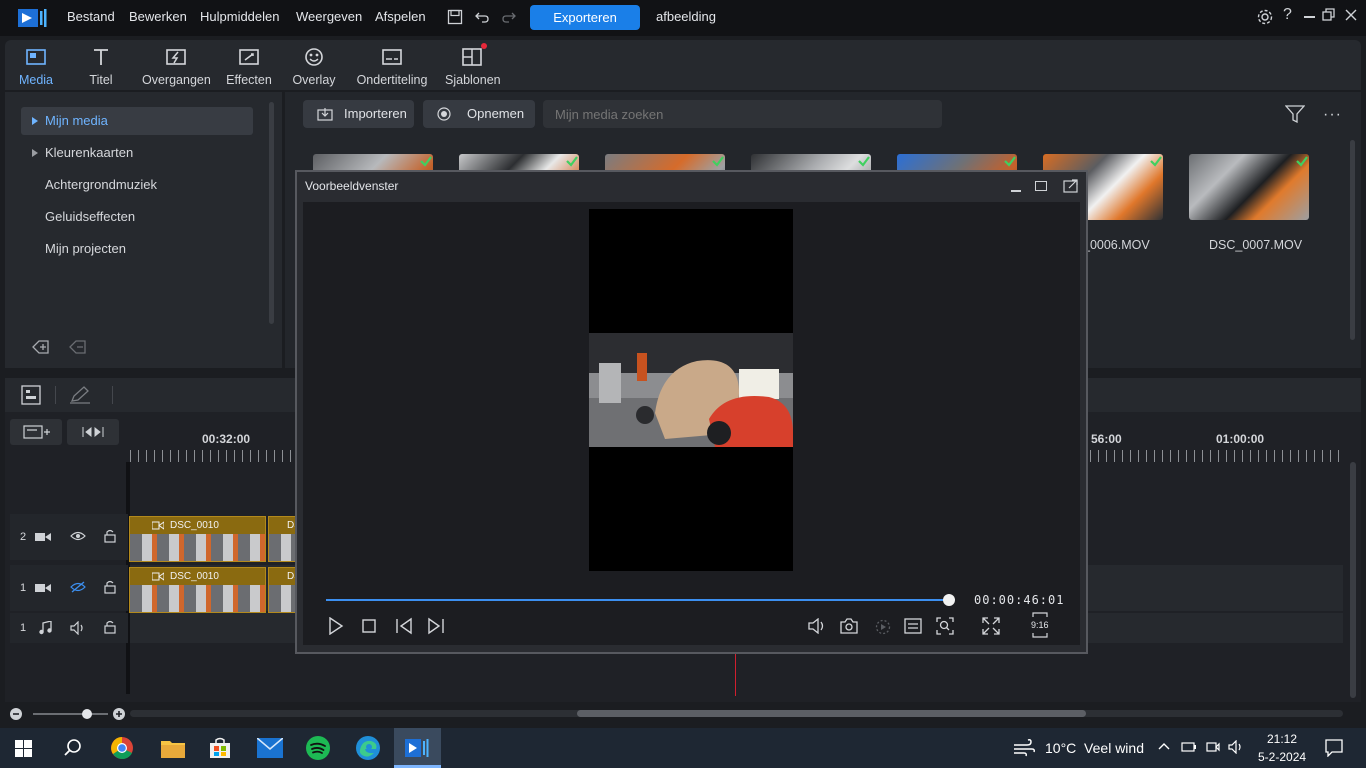 This screenshot has height=768, width=1366. What do you see at coordinates (137, 217) in the screenshot?
I see `sidebar-item-geluidseffecten: Geluidseffecten` at bounding box center [137, 217].